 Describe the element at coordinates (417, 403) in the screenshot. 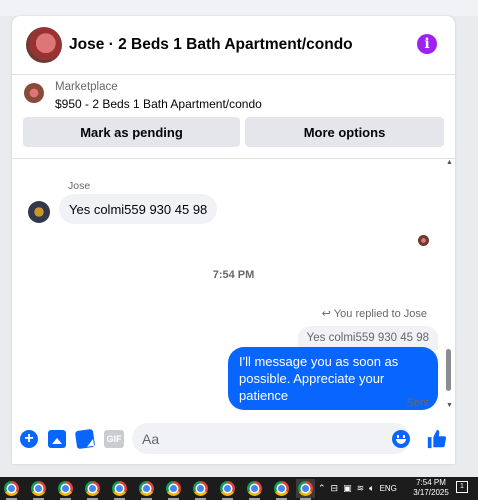

I see `message-status: Sent` at that location.